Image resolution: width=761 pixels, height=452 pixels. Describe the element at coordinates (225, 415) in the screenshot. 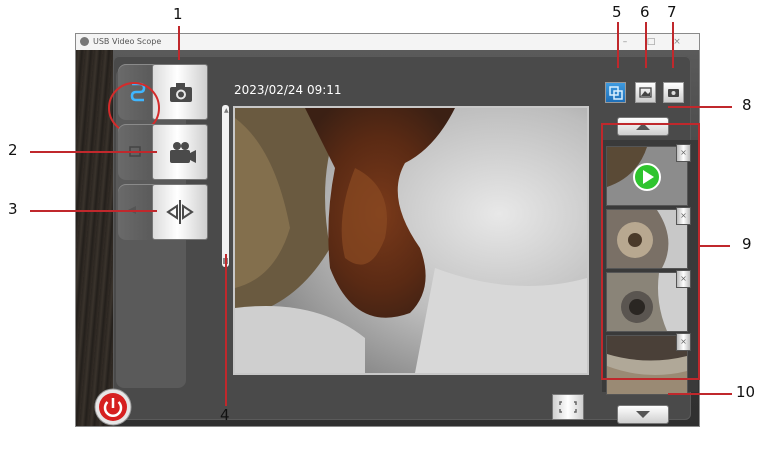

I see `callout-number-4: 4` at that location.